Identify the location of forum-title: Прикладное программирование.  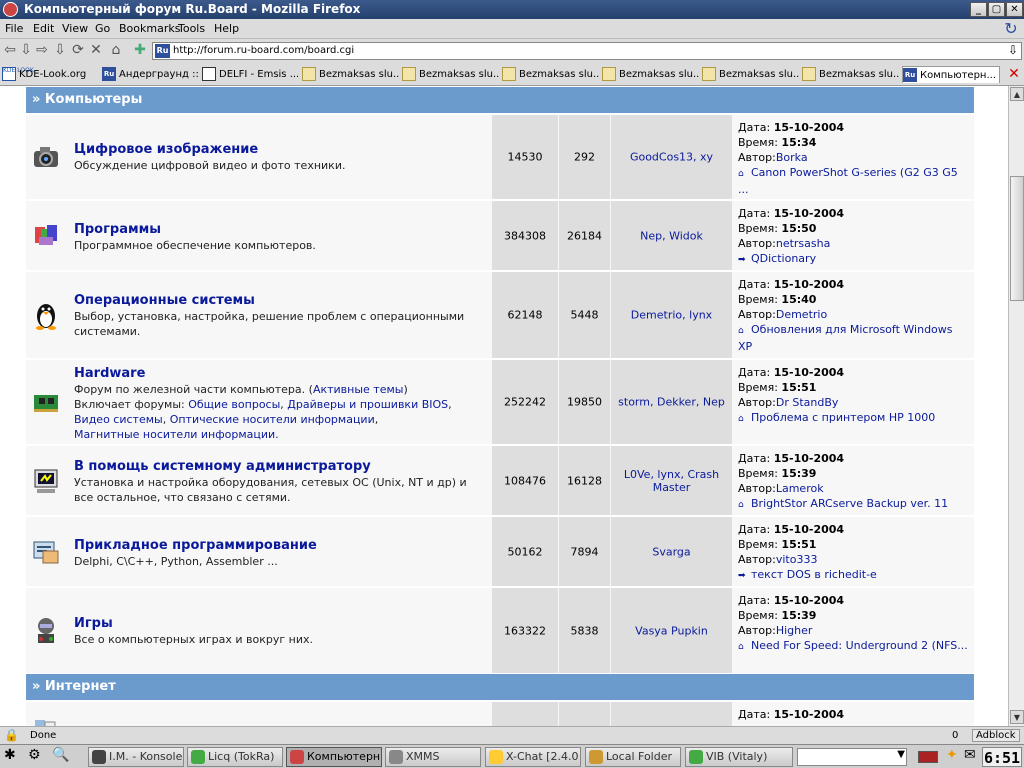
(279, 545).